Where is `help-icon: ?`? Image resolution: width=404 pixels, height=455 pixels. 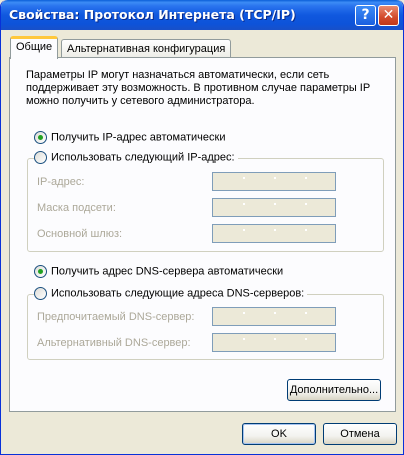
help-icon: ? is located at coordinates (365, 15).